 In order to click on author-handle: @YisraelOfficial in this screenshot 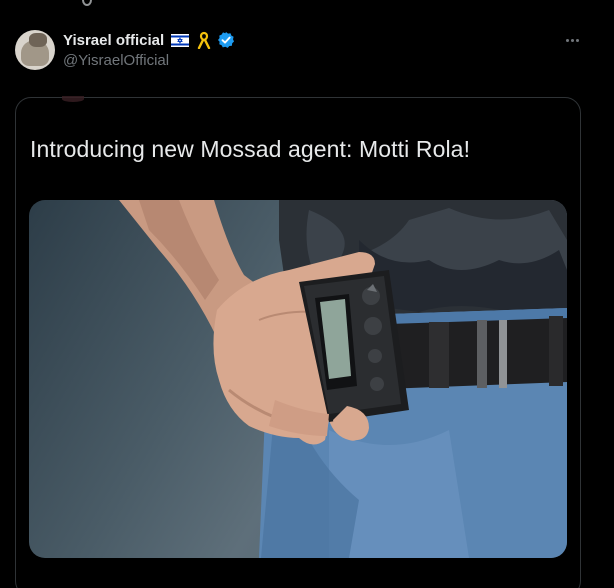, I will do `click(116, 60)`.